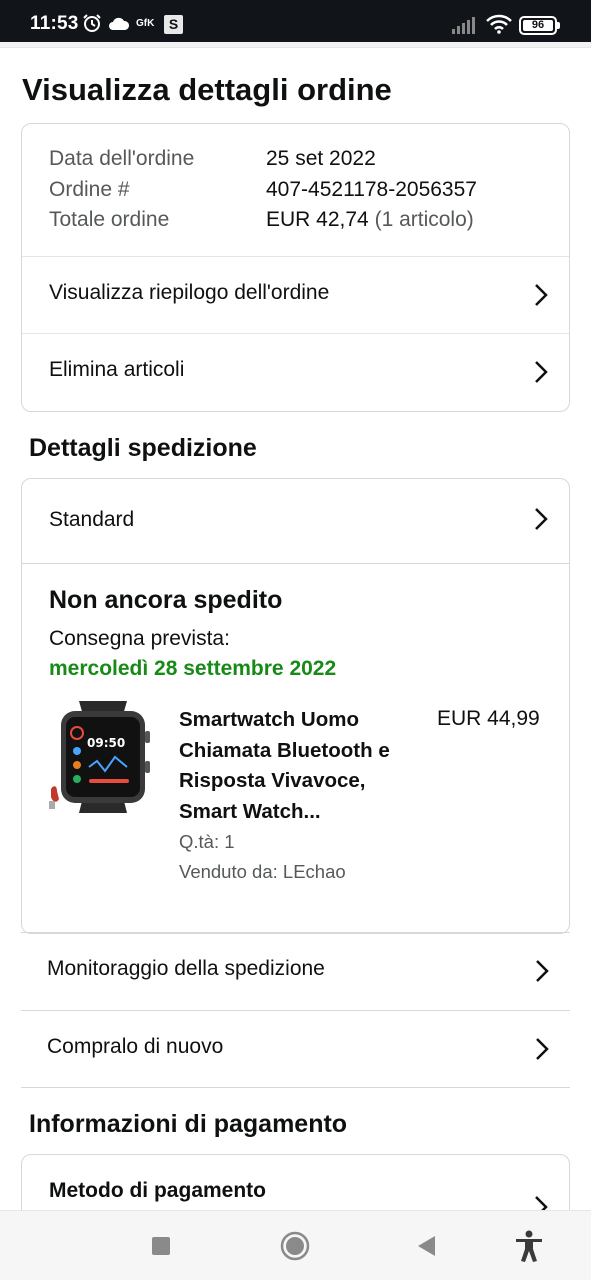 This screenshot has width=591, height=1280. I want to click on battery-level: 96, so click(538, 25).